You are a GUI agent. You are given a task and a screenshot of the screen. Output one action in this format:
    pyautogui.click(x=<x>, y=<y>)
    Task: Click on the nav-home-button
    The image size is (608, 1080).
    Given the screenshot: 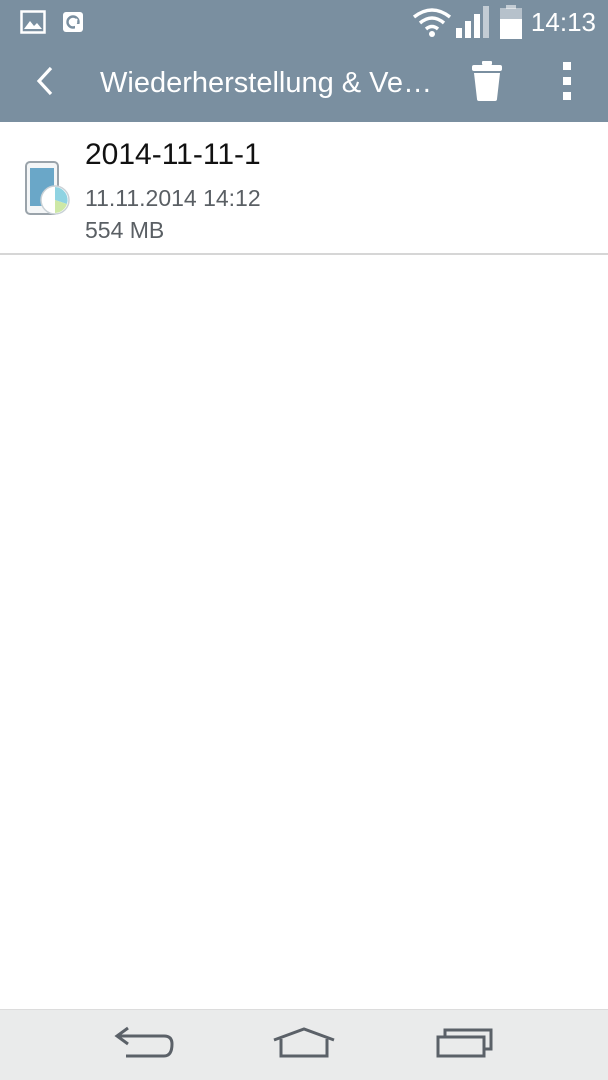 What is the action you would take?
    pyautogui.click(x=304, y=1045)
    